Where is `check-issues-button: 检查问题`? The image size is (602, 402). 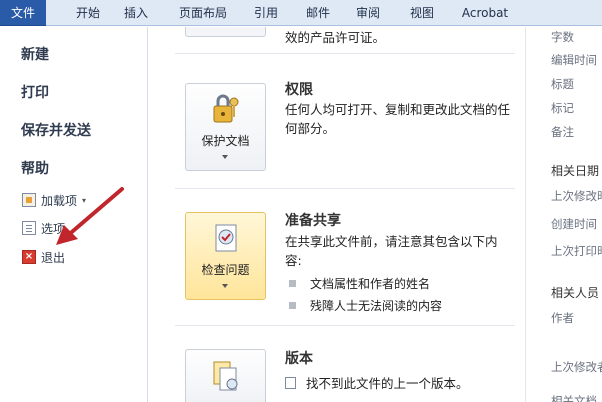
check-issues-button: 检查问题 is located at coordinates (225, 256).